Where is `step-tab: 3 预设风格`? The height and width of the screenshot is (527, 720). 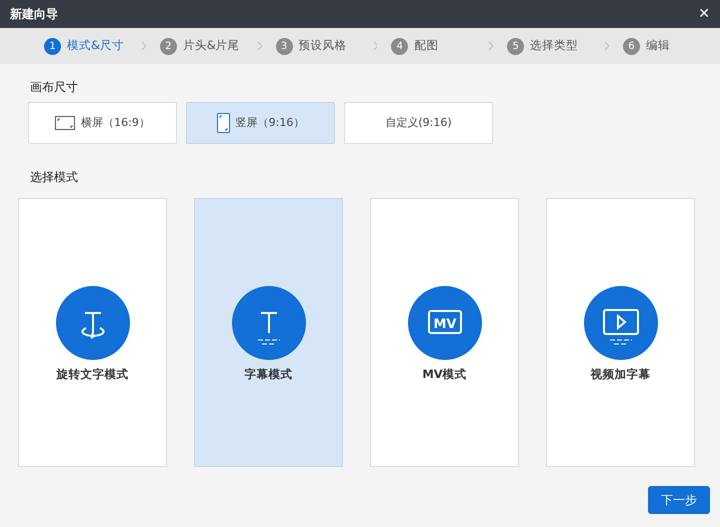
step-tab: 3 预设风格 is located at coordinates (324, 46).